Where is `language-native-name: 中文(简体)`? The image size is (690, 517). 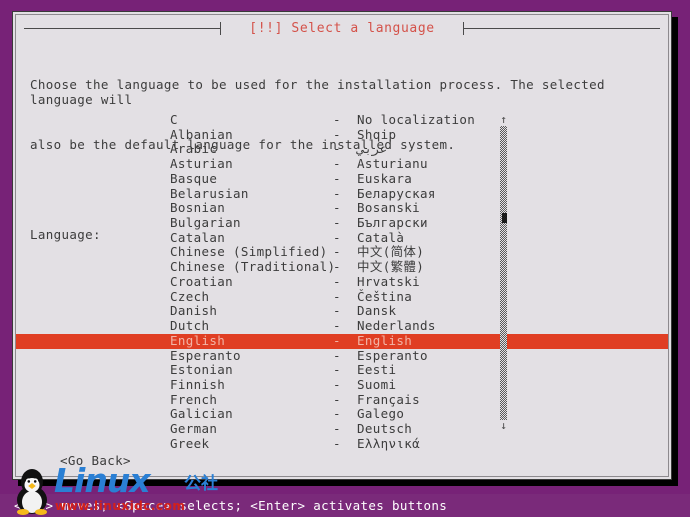
language-native-name: 中文(简体) is located at coordinates (391, 252).